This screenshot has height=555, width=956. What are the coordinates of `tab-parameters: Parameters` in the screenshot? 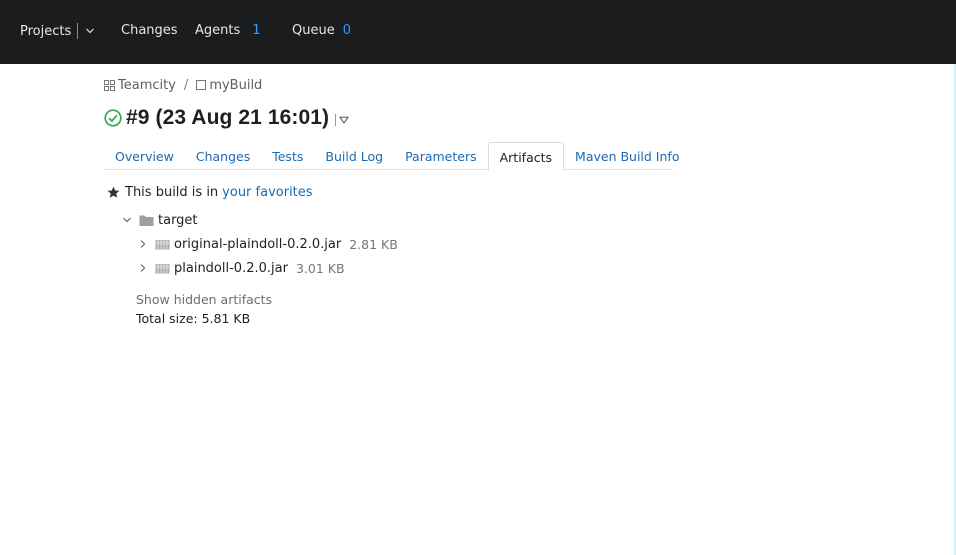 It's located at (441, 156).